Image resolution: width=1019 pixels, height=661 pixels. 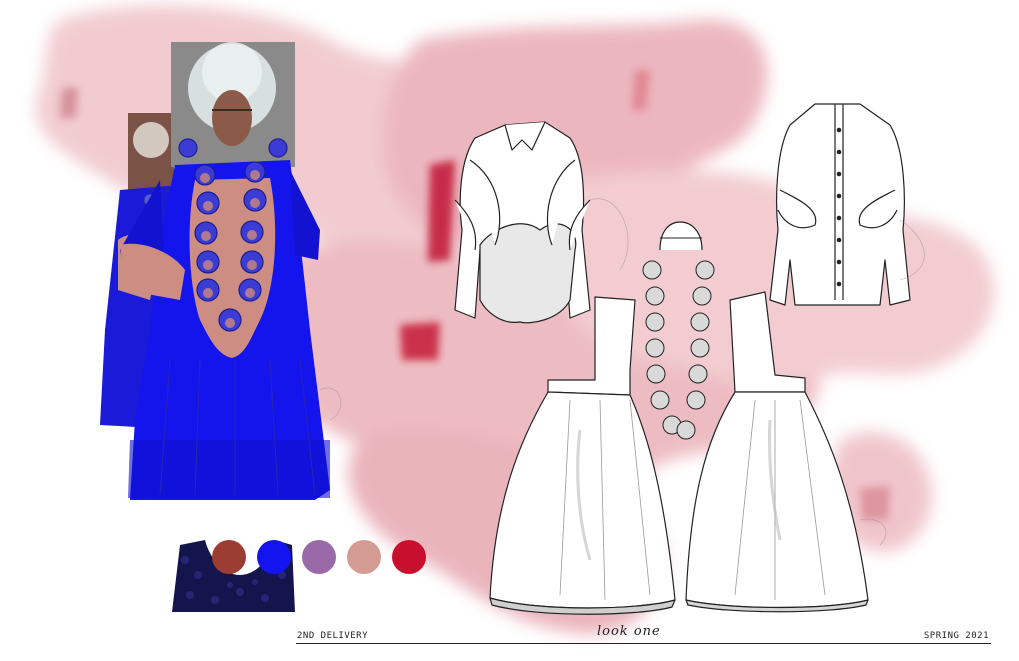 I want to click on footer-rule, so click(x=643, y=643).